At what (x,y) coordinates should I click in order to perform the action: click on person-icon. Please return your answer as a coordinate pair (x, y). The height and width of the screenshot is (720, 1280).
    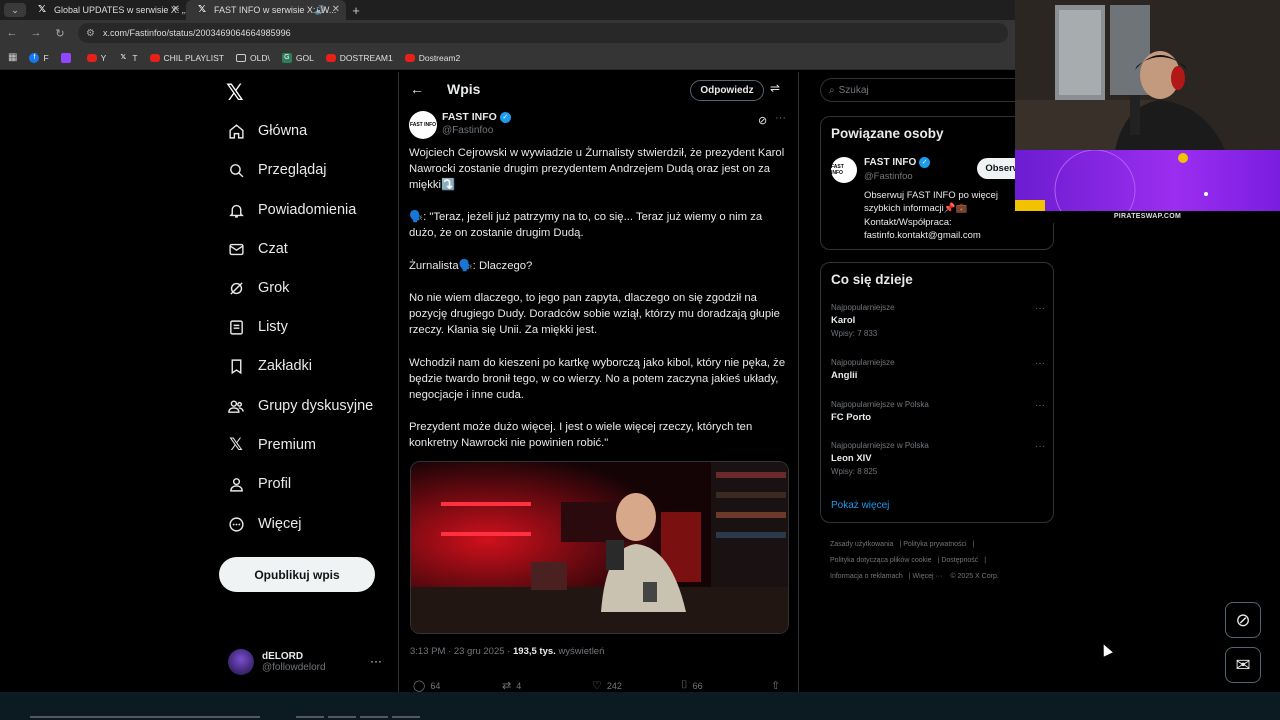
    Looking at the image, I should click on (236, 484).